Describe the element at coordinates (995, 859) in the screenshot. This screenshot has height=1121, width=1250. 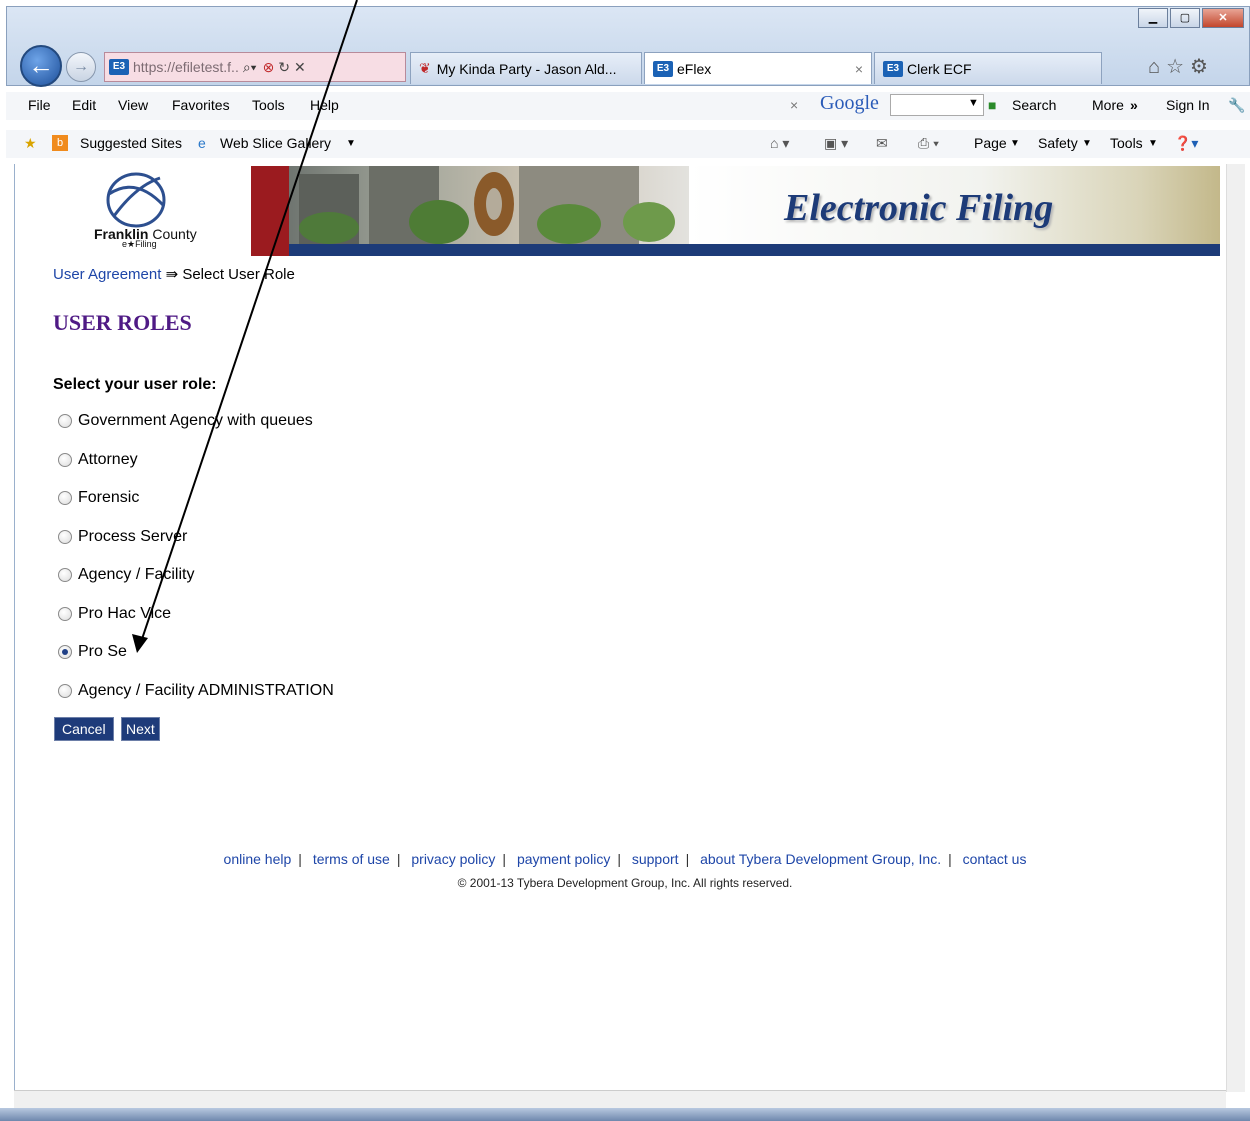
I see `footer-contact-link: contact us` at that location.